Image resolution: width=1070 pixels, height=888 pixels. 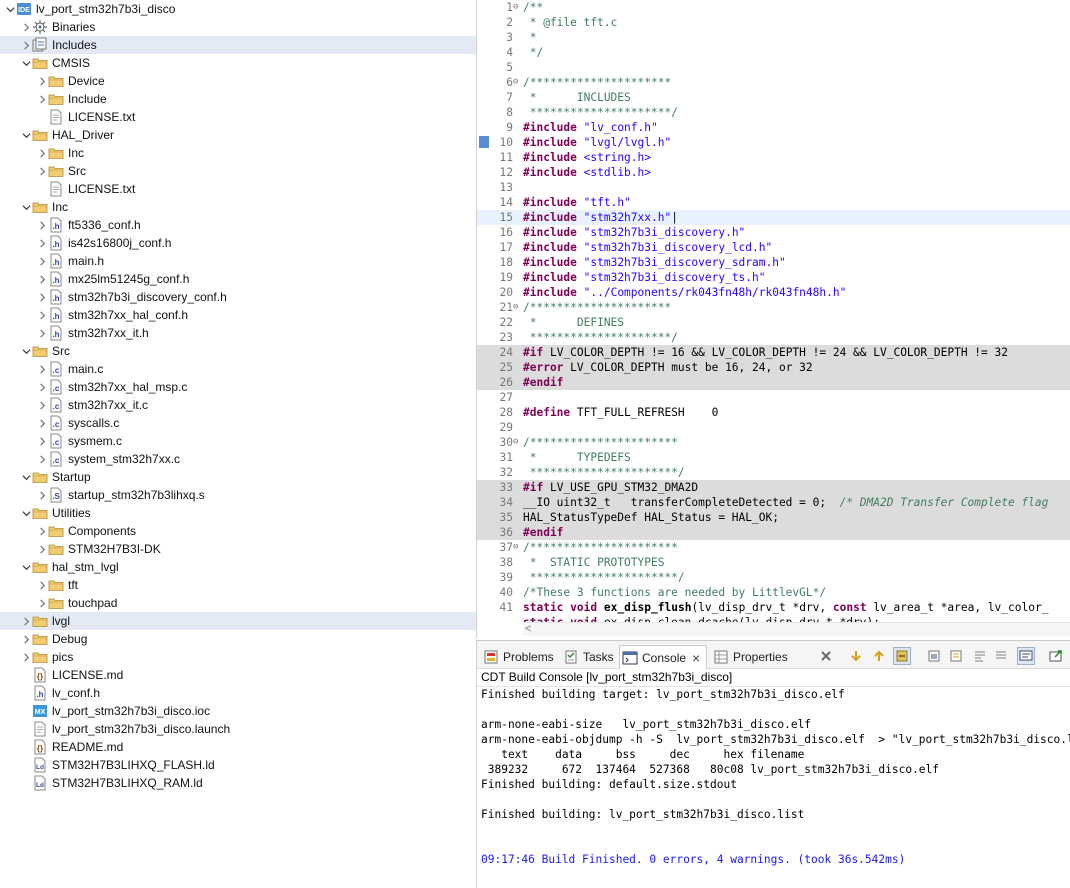 What do you see at coordinates (773, 337) in the screenshot?
I see `code-line: 23 *********************/` at bounding box center [773, 337].